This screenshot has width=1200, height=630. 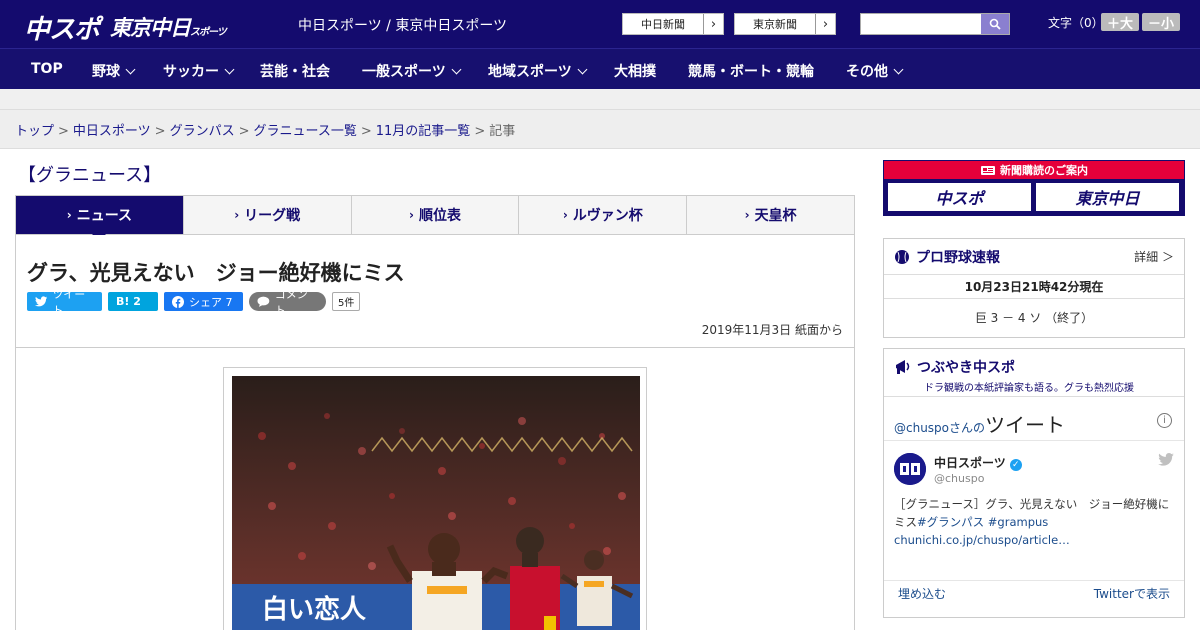 I want to click on megaphone-icon, so click(x=903, y=367).